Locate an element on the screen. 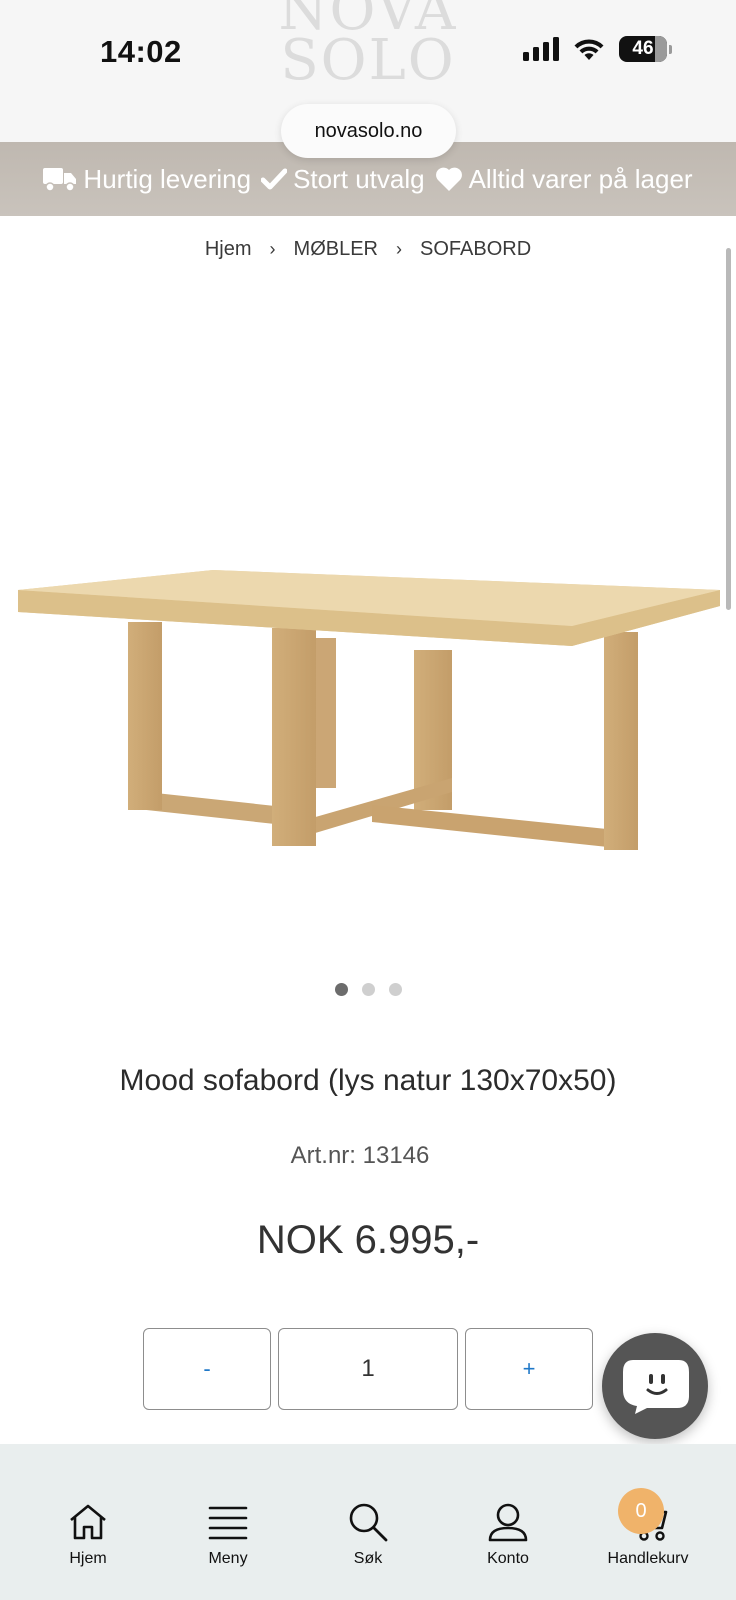 The image size is (736, 1600). bottom-navigation: Hjem Meny Søk Konto 0 Handlekurv is located at coordinates (368, 1522).